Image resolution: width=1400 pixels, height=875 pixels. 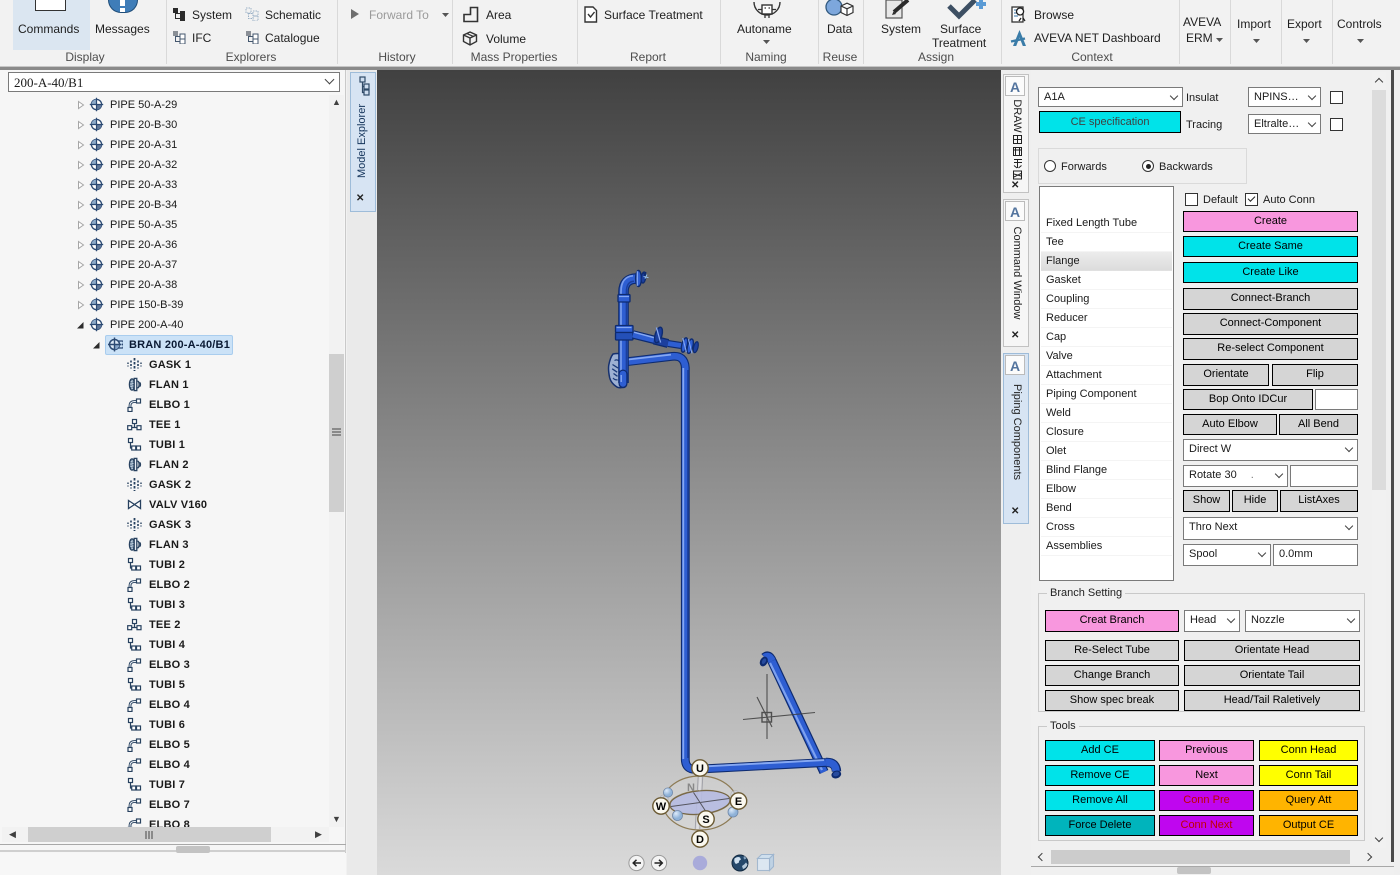 What do you see at coordinates (700, 769) in the screenshot?
I see `svg-text: U` at bounding box center [700, 769].